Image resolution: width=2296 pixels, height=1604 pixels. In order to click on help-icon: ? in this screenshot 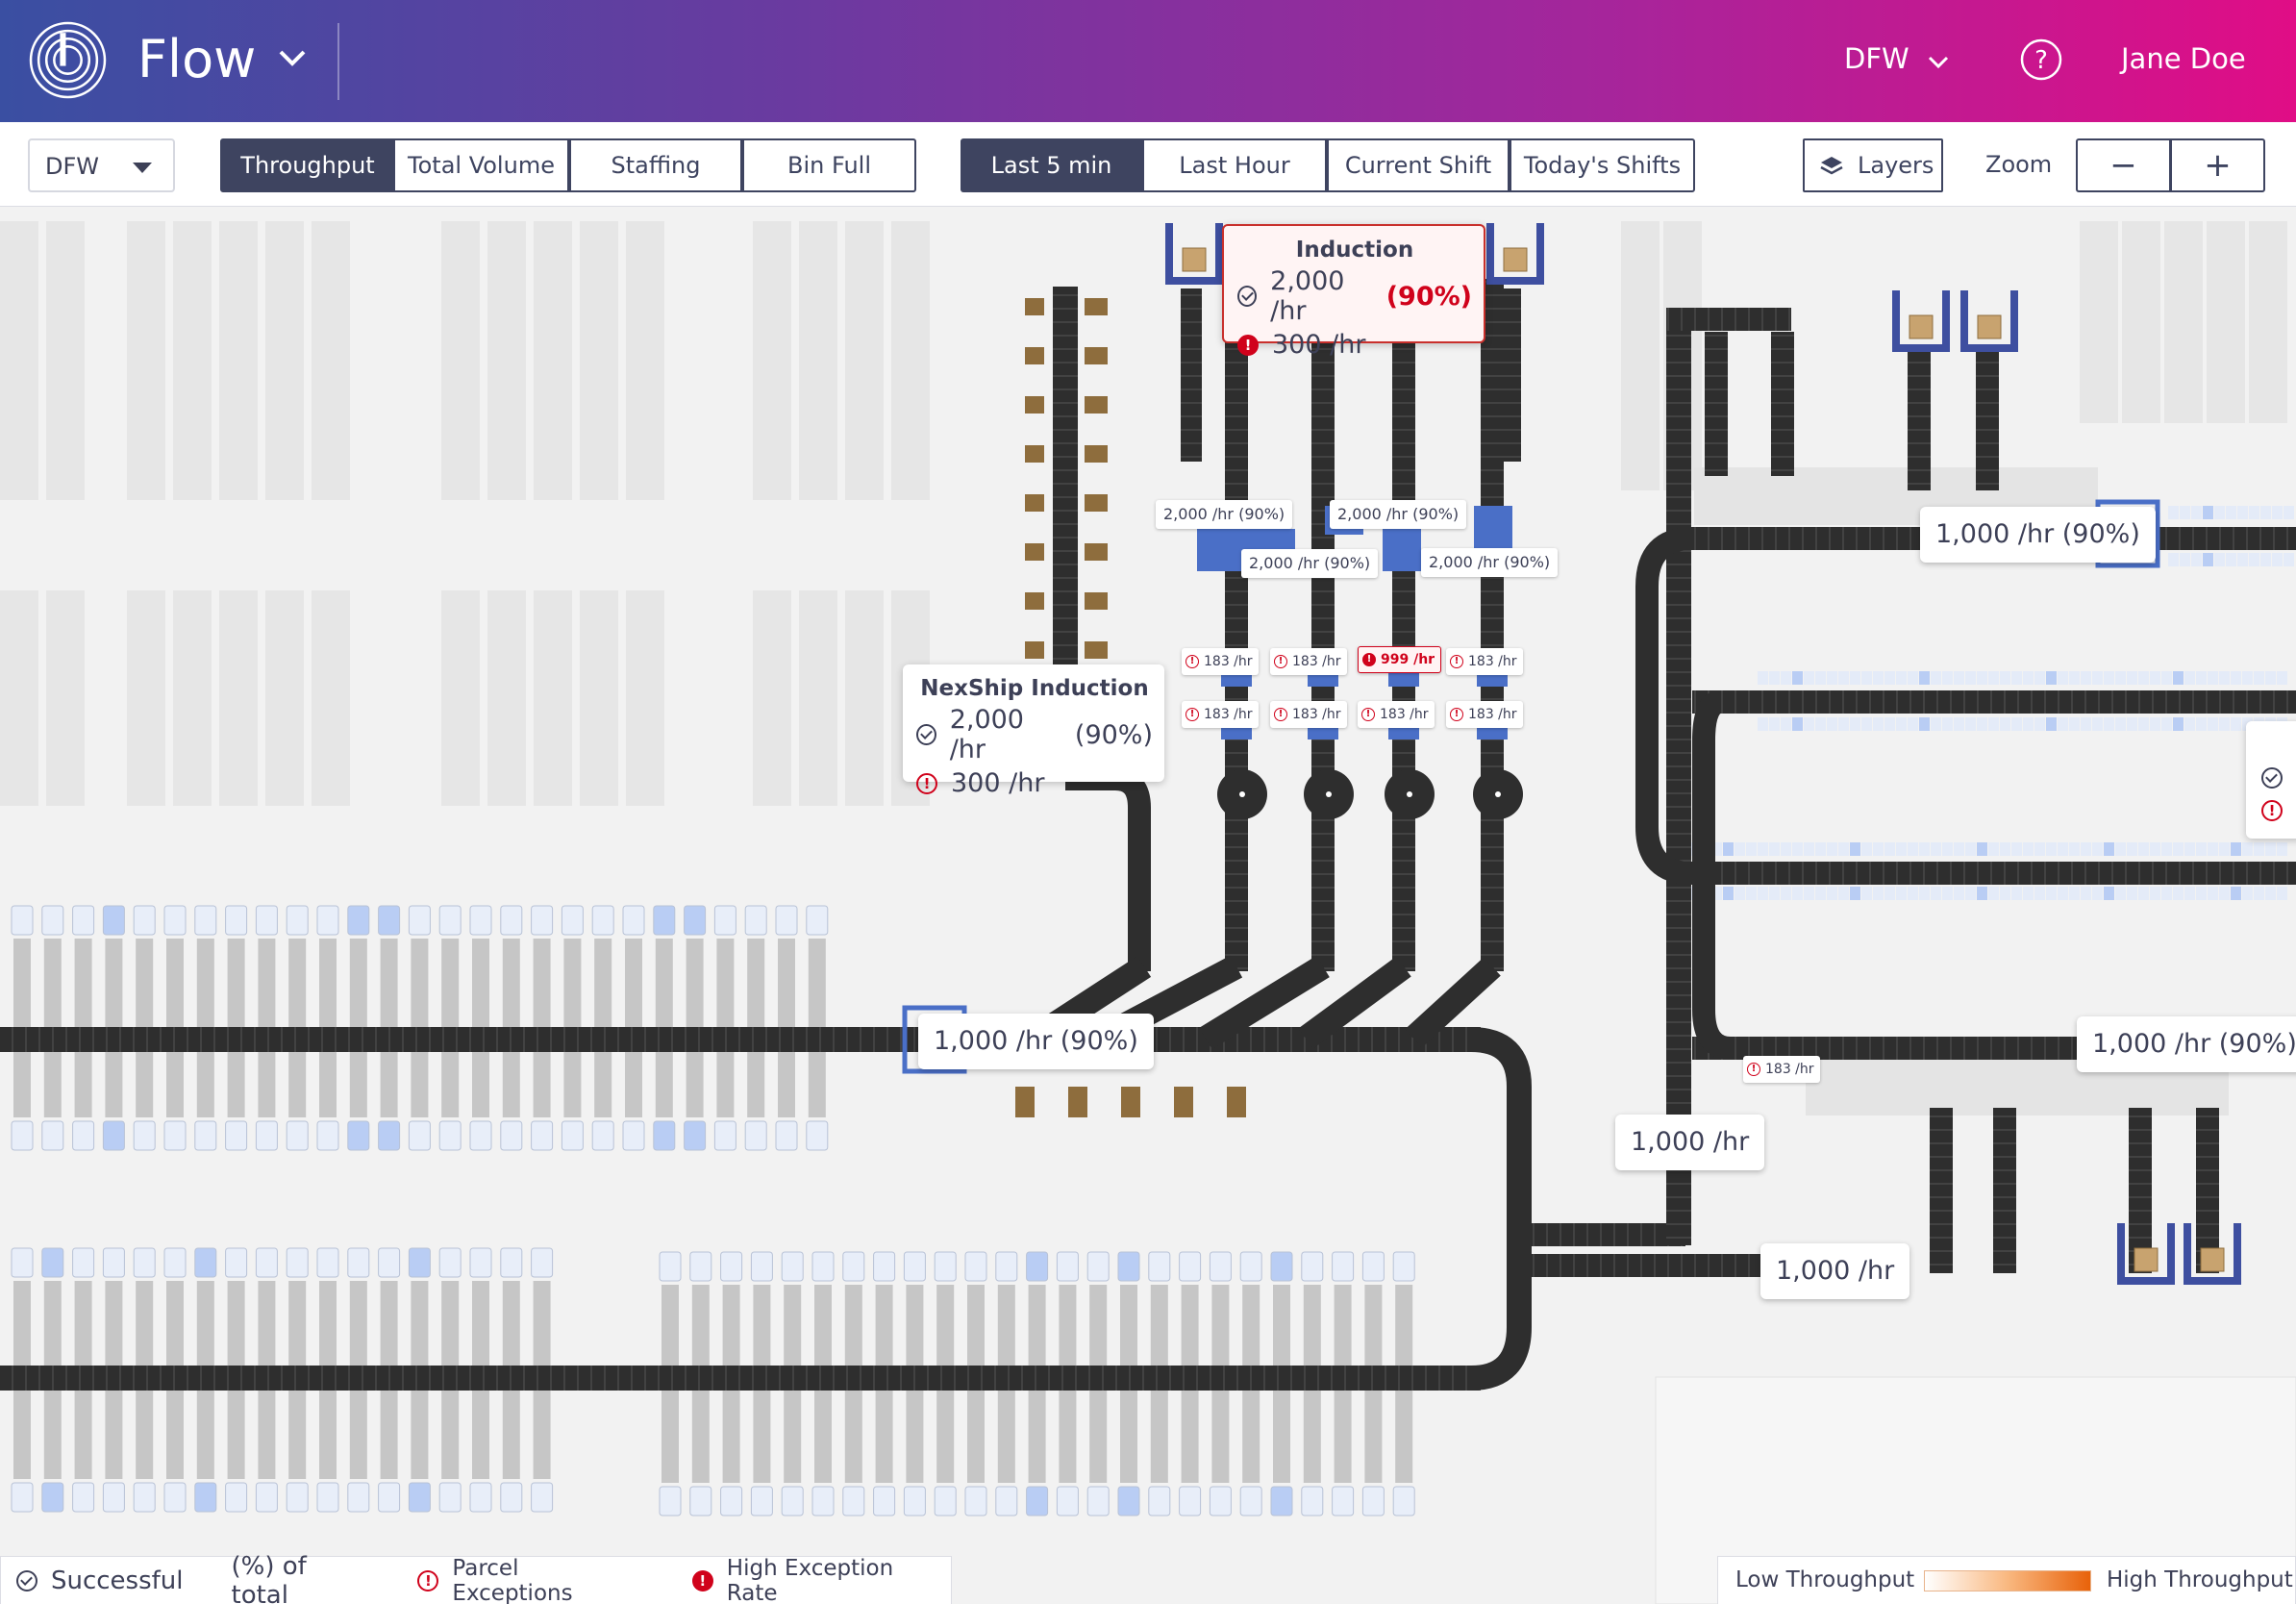, I will do `click(2041, 59)`.